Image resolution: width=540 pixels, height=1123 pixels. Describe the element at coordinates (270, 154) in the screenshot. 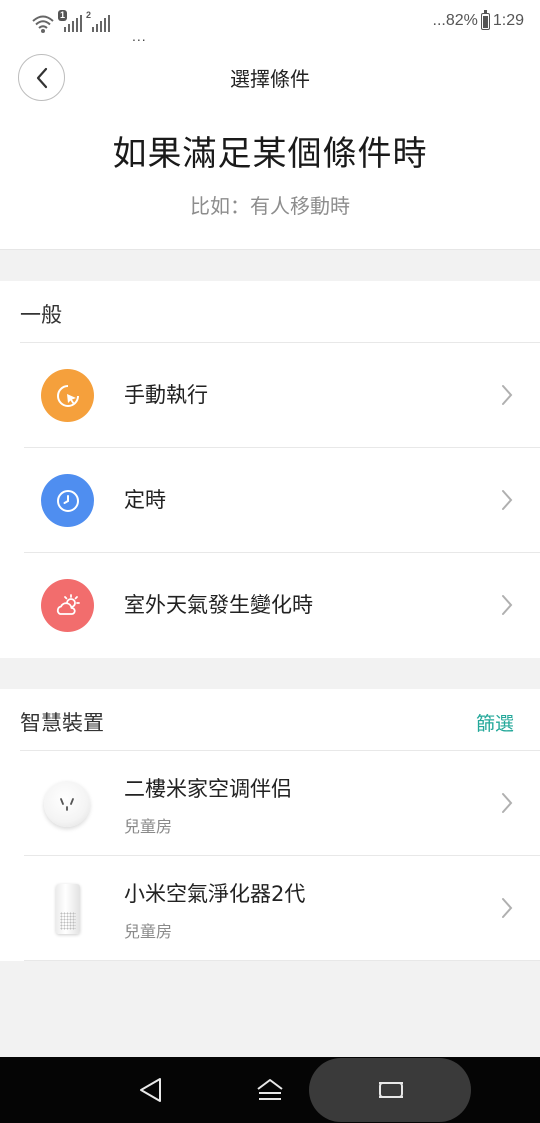

I see `hero-title: 如果滿足某個條件時` at that location.